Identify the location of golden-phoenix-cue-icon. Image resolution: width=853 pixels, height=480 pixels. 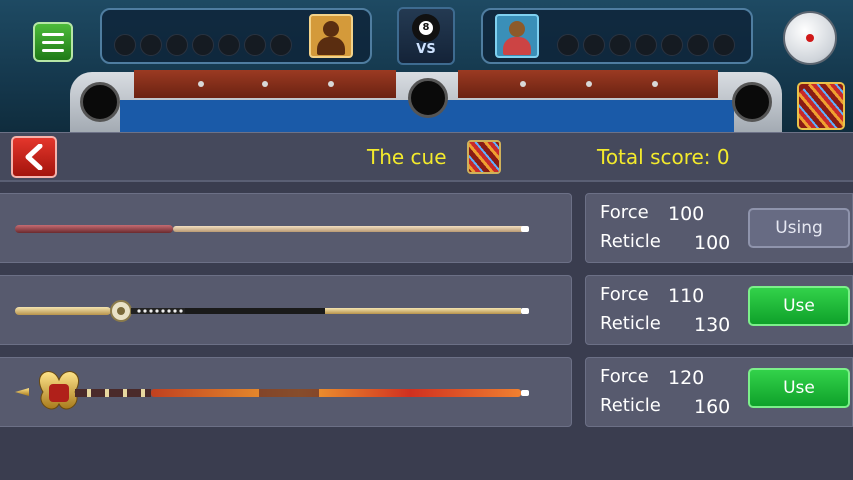
(272, 390).